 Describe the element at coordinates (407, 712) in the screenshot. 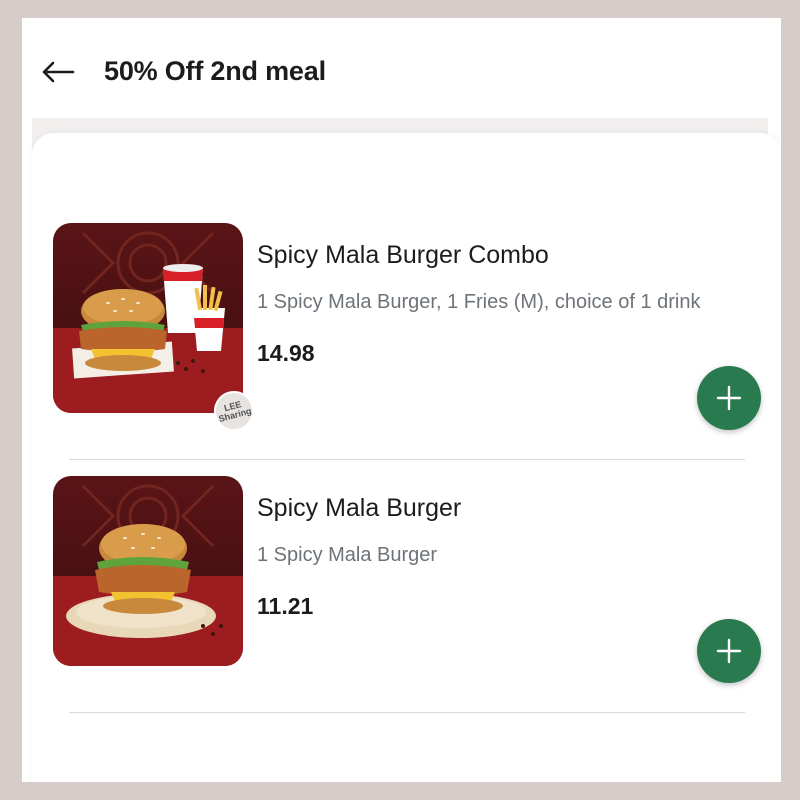

I see `divider` at that location.